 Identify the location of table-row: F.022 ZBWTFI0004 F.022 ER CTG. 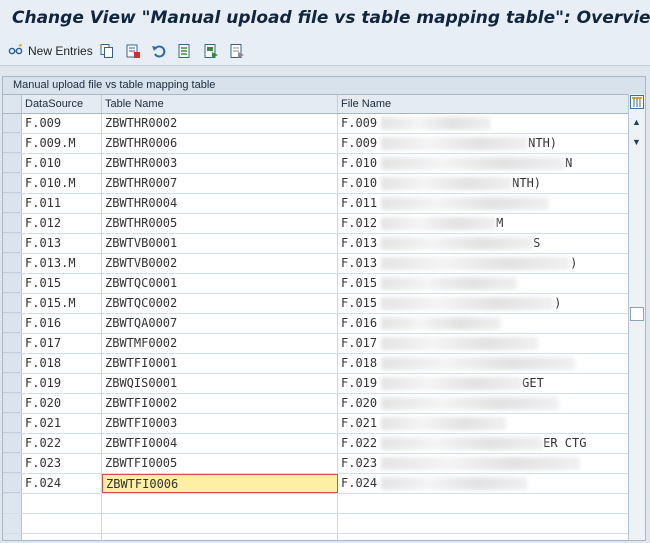
(324, 444).